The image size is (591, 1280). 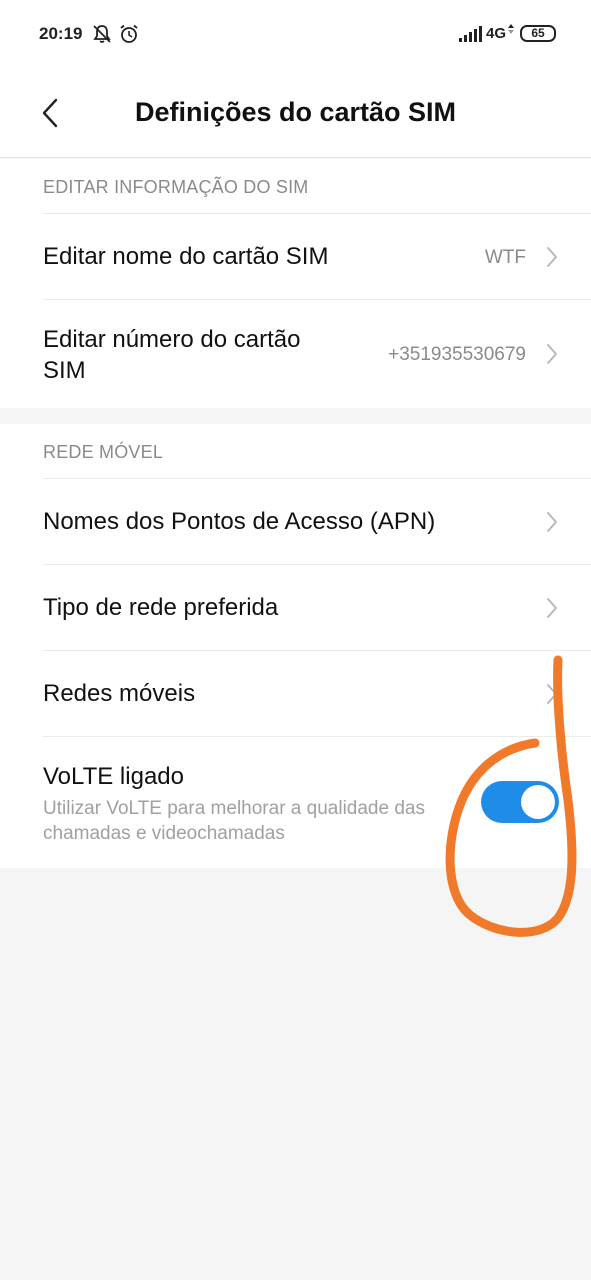 I want to click on edit-sim-name-row: Editar nome do cartão SIM WTF, so click(x=295, y=256).